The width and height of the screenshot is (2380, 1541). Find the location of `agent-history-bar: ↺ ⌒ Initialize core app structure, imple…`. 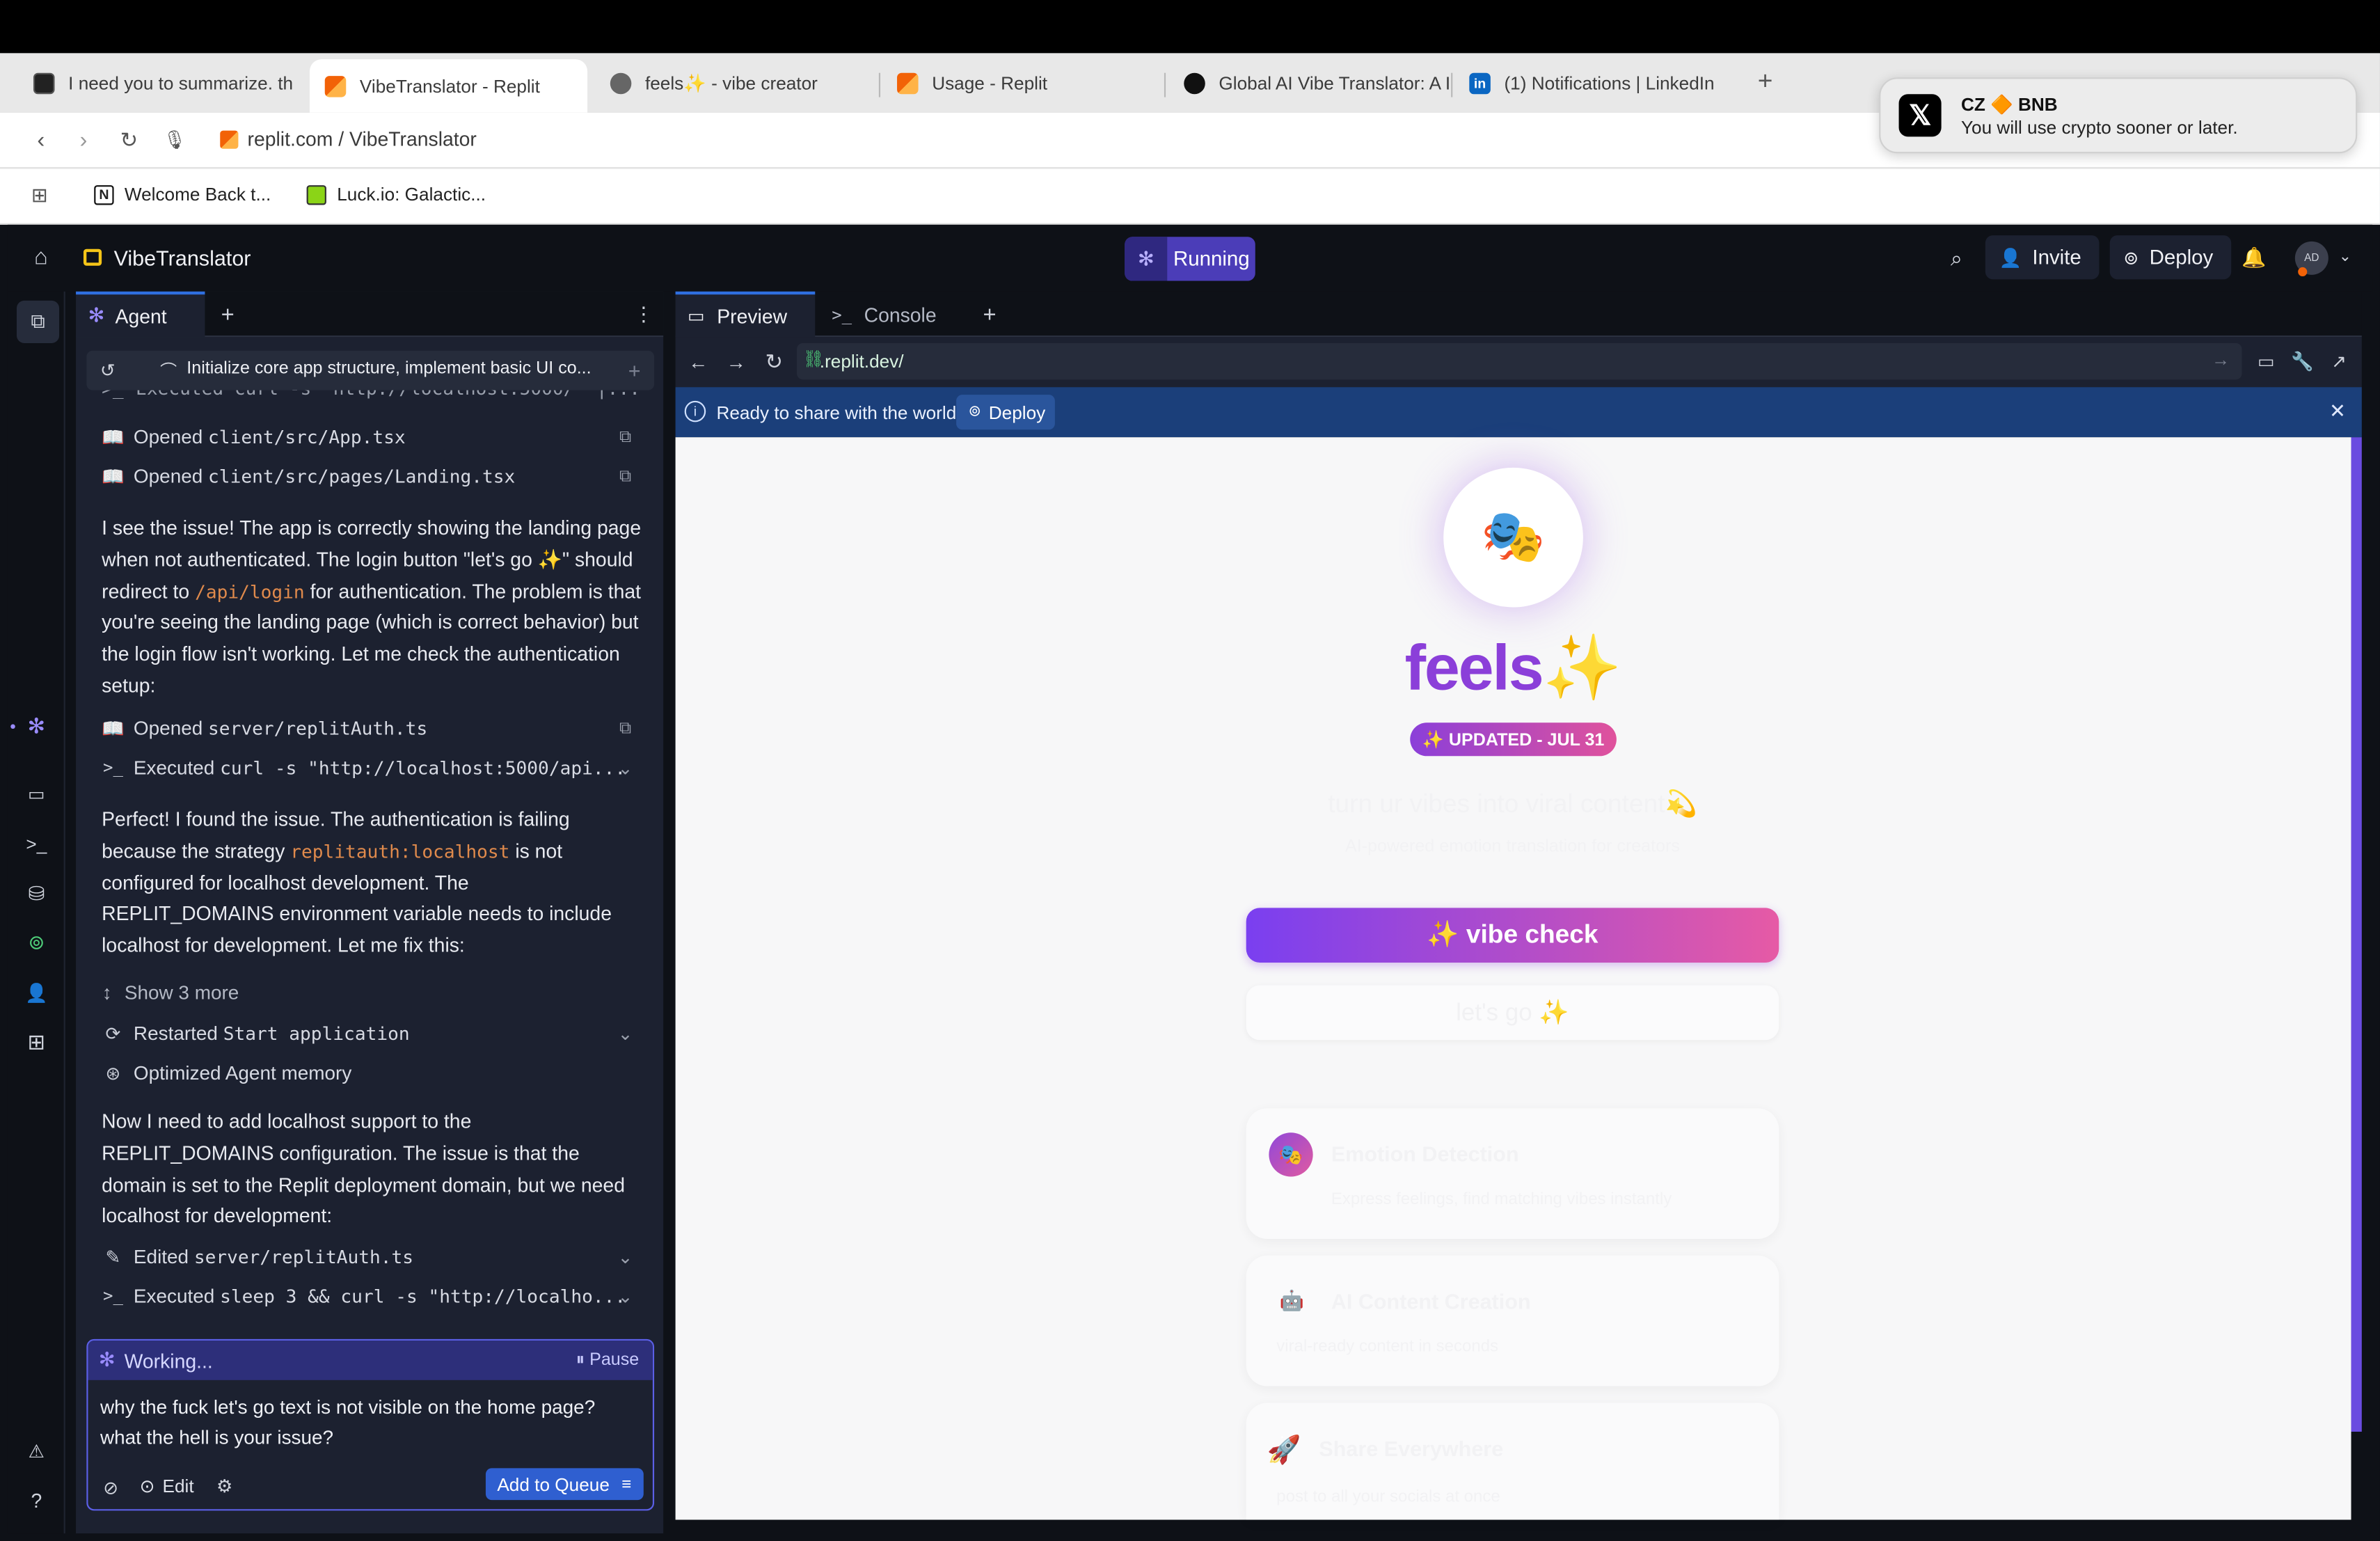

agent-history-bar: ↺ ⌒ Initialize core app structure, imple… is located at coordinates (371, 370).